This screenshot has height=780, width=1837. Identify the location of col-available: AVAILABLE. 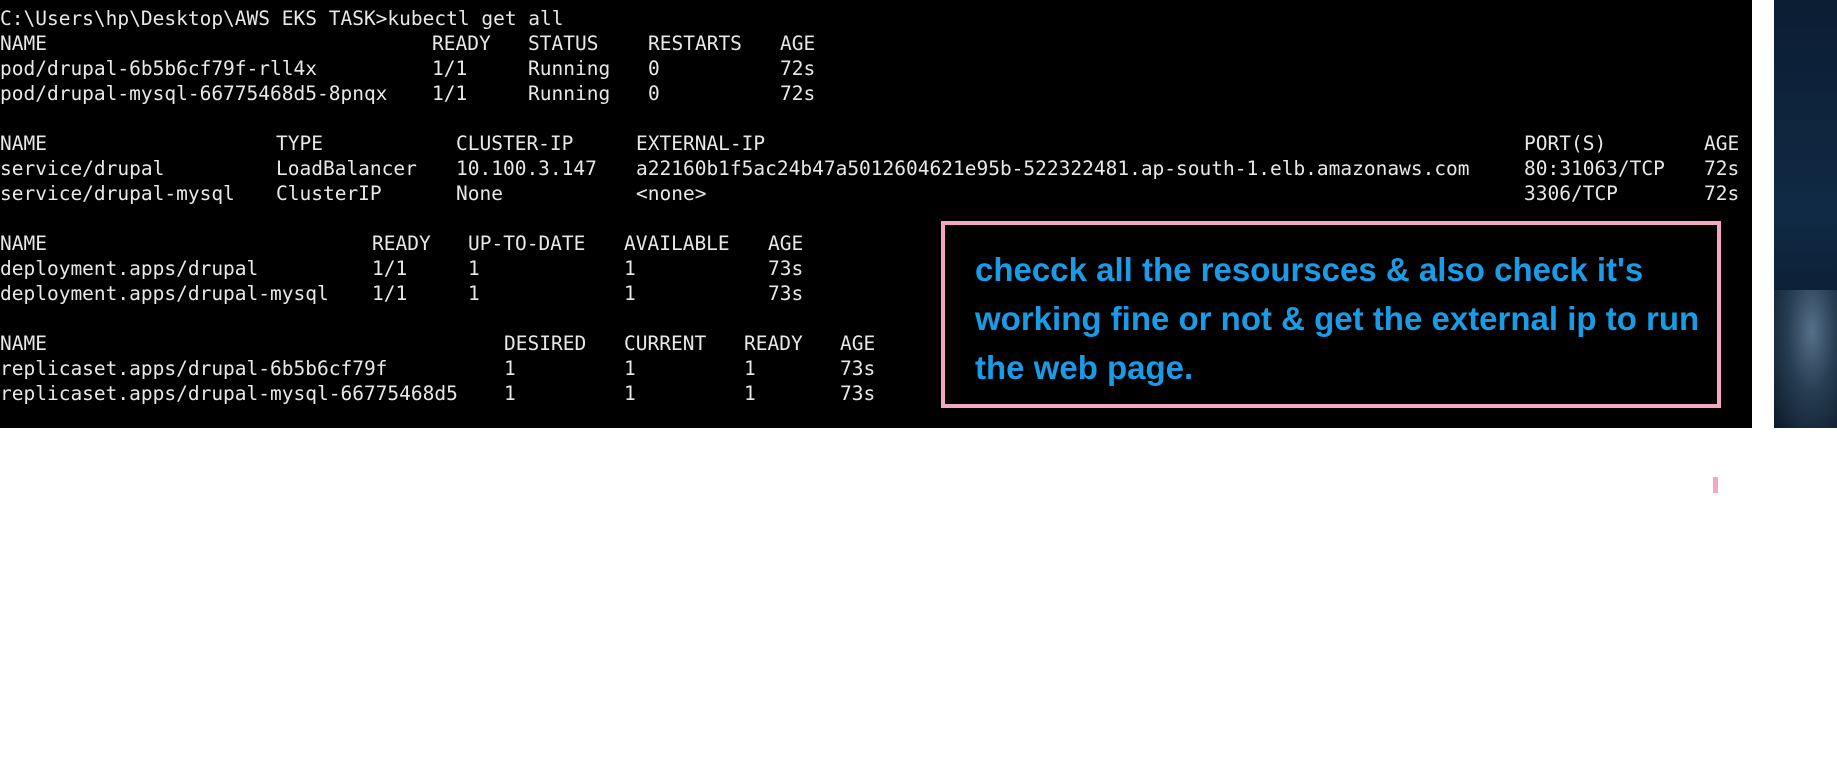
(677, 243).